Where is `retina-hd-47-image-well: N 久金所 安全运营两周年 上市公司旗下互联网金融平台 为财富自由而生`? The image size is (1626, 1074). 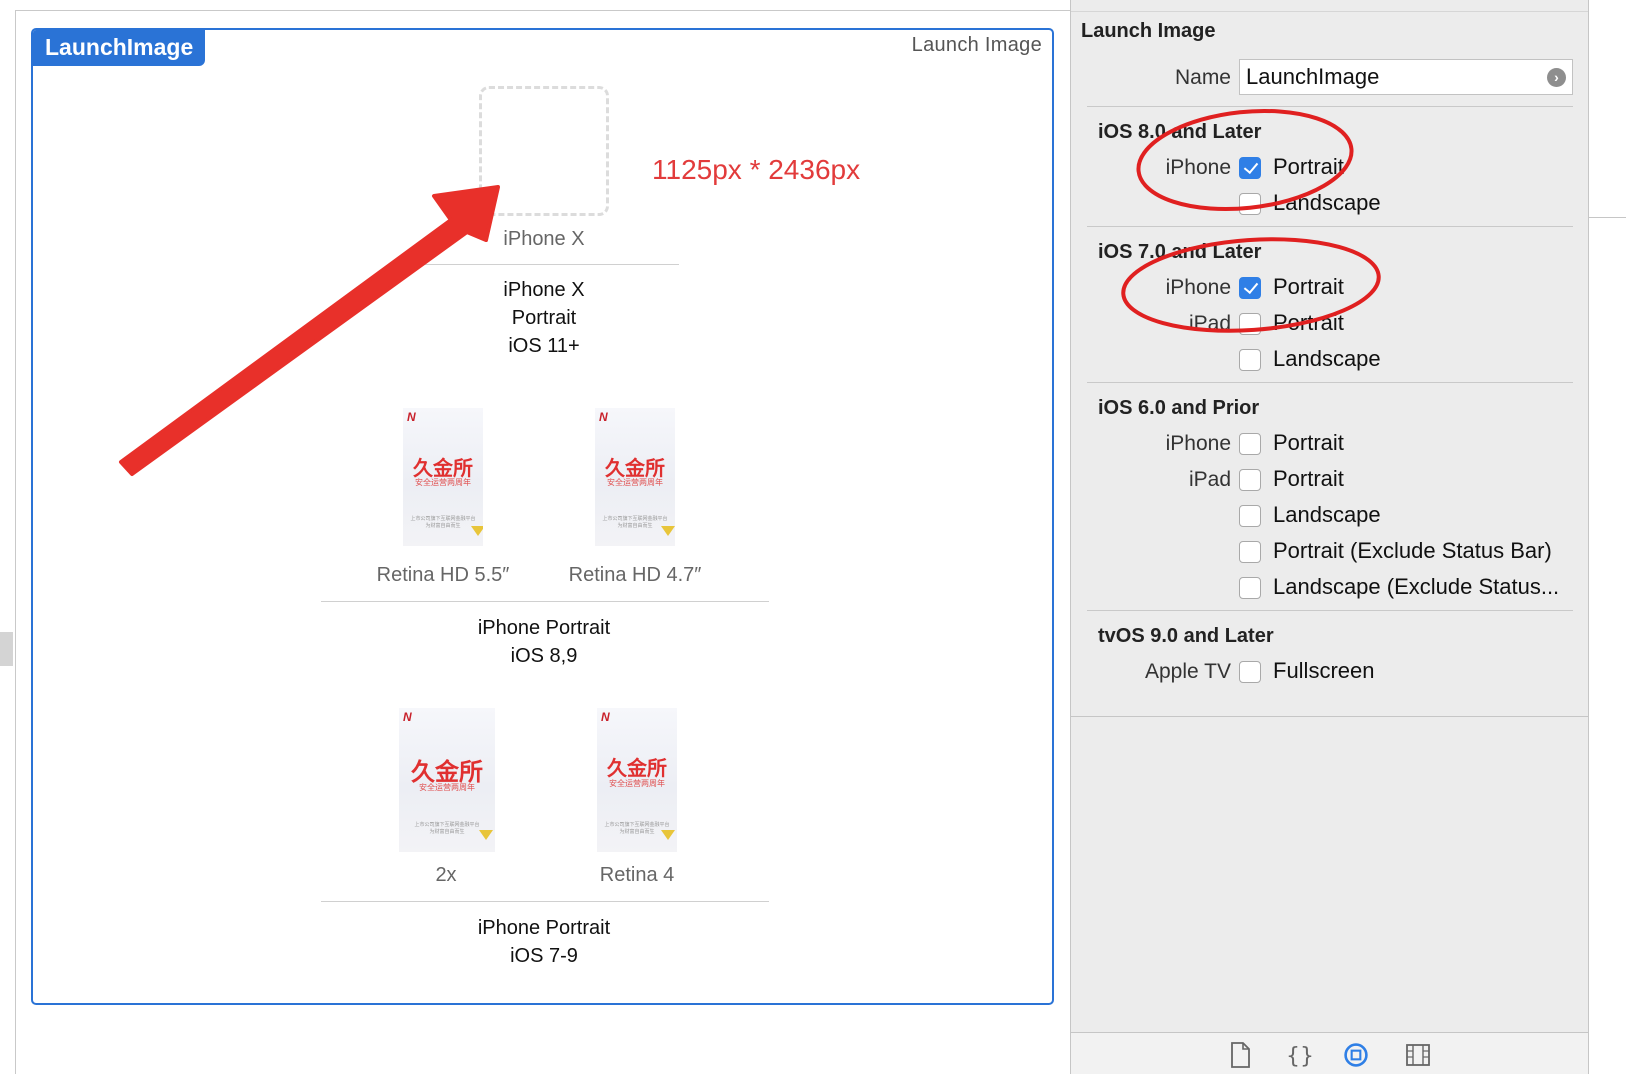 retina-hd-47-image-well: N 久金所 安全运营两周年 上市公司旗下互联网金融平台 为财富自由而生 is located at coordinates (635, 477).